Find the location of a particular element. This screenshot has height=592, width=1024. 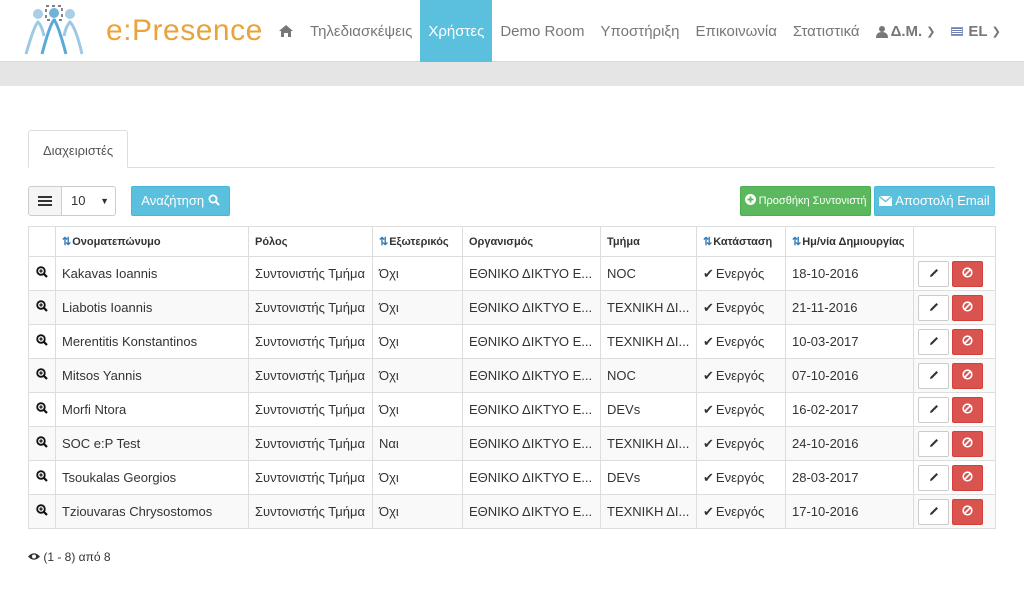

nav-contact: Επικοινωνία is located at coordinates (735, 31).